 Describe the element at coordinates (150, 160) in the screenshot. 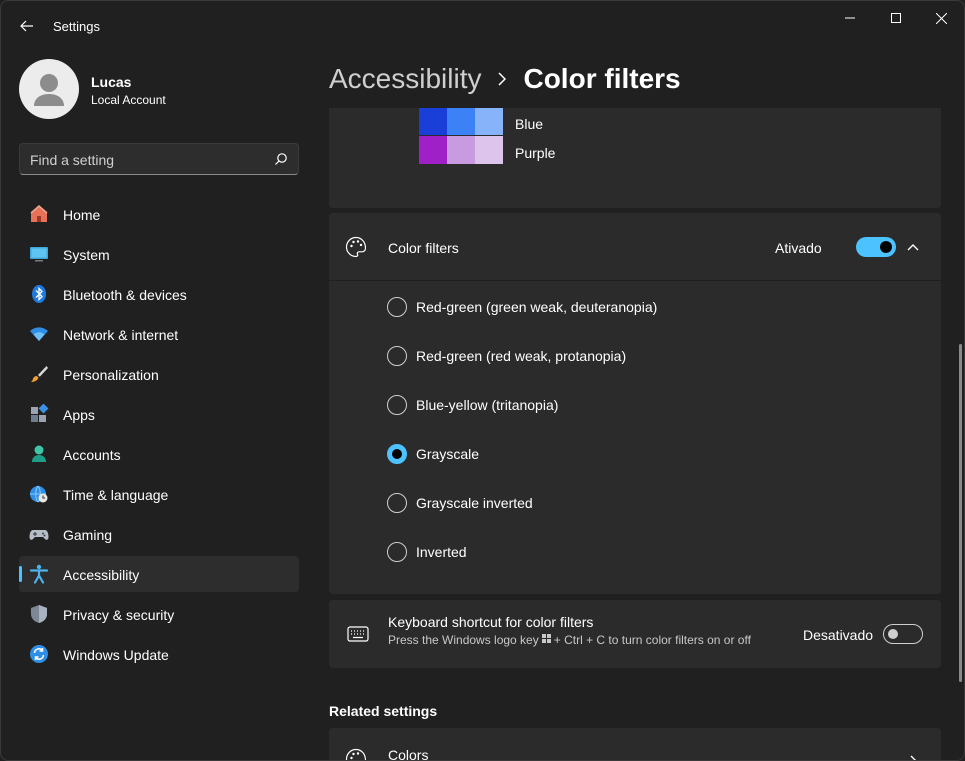

I see `search-input` at that location.